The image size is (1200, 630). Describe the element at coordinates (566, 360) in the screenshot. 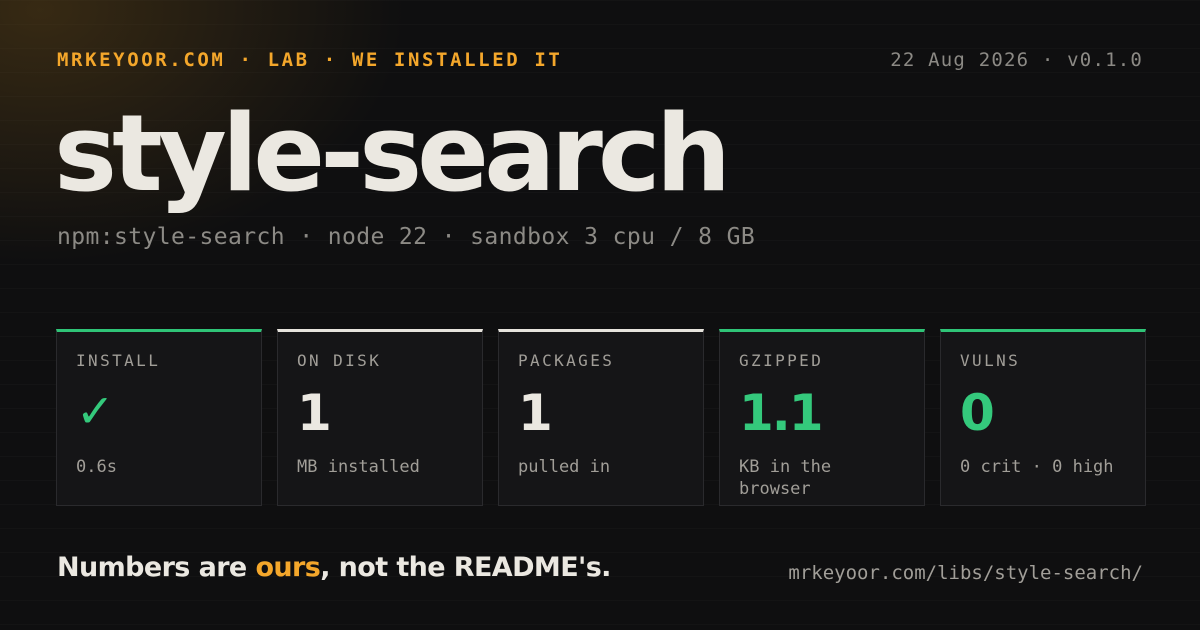

I see `stat-label: PACKAGES` at that location.